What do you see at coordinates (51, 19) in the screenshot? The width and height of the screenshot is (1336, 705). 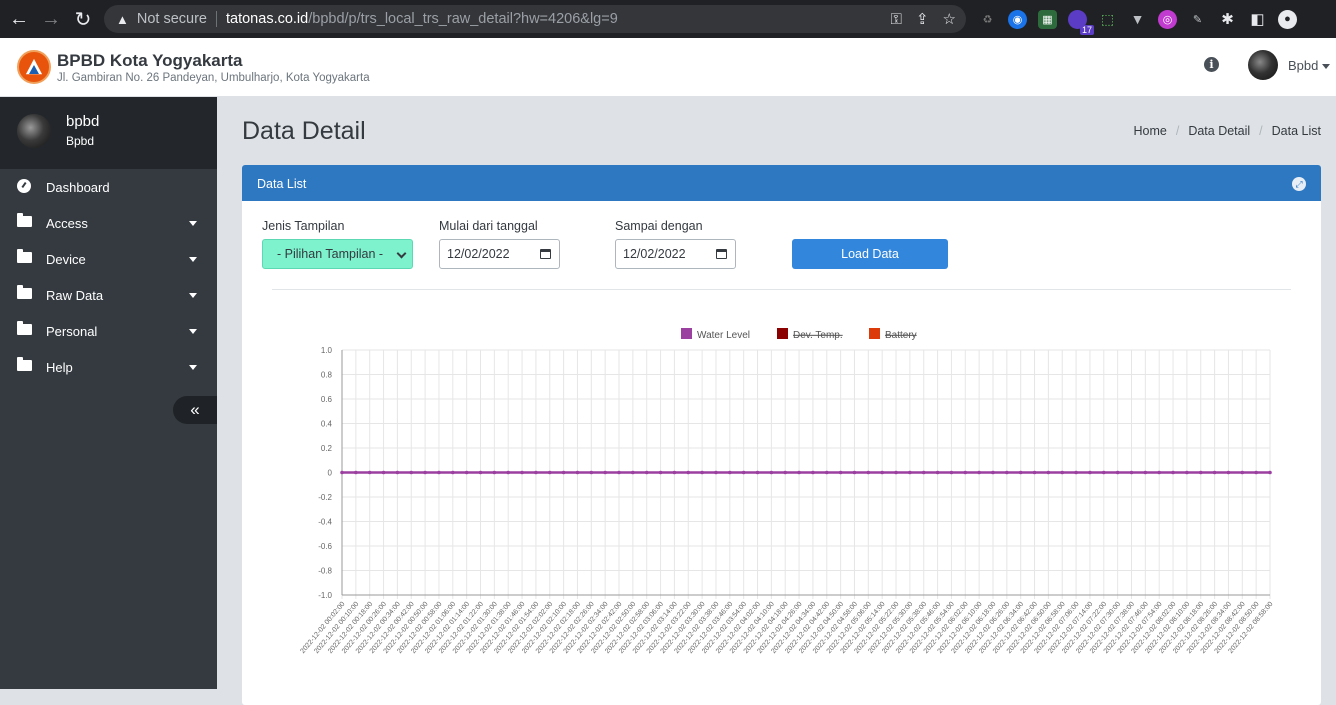 I see `forward-button: →` at bounding box center [51, 19].